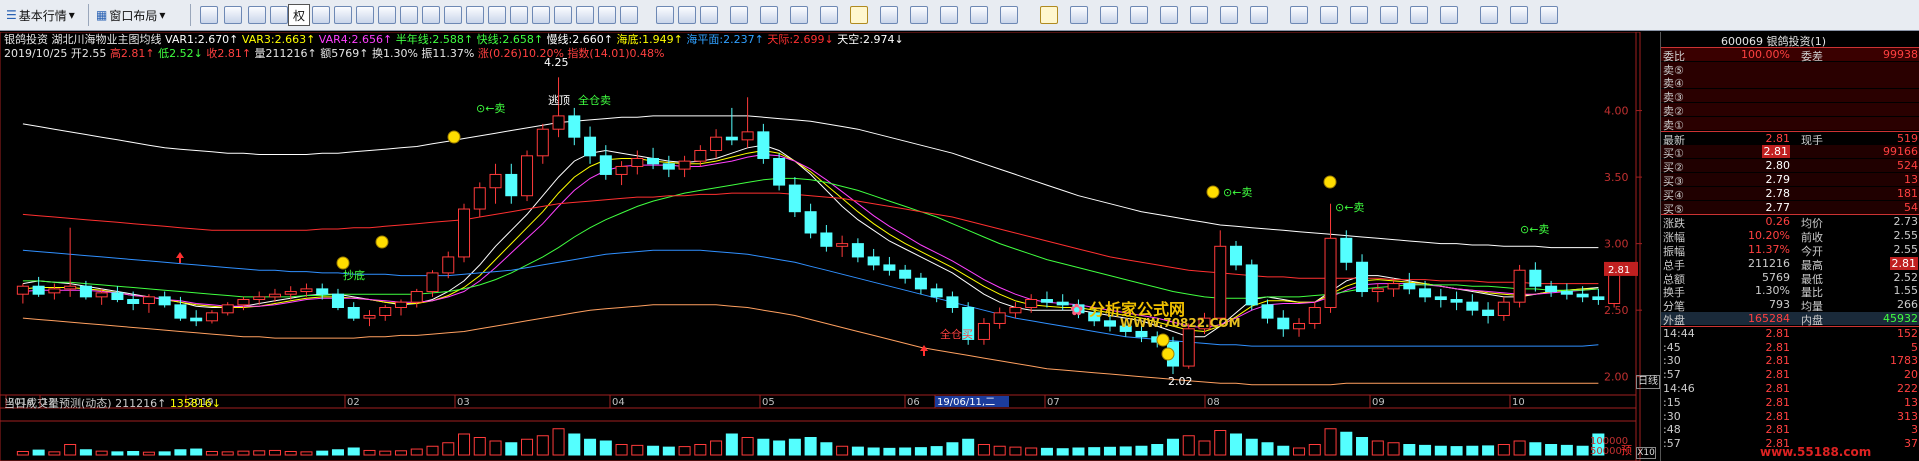 Image resolution: width=1919 pixels, height=461 pixels. I want to click on quote-cell: :57, so click(1672, 444).